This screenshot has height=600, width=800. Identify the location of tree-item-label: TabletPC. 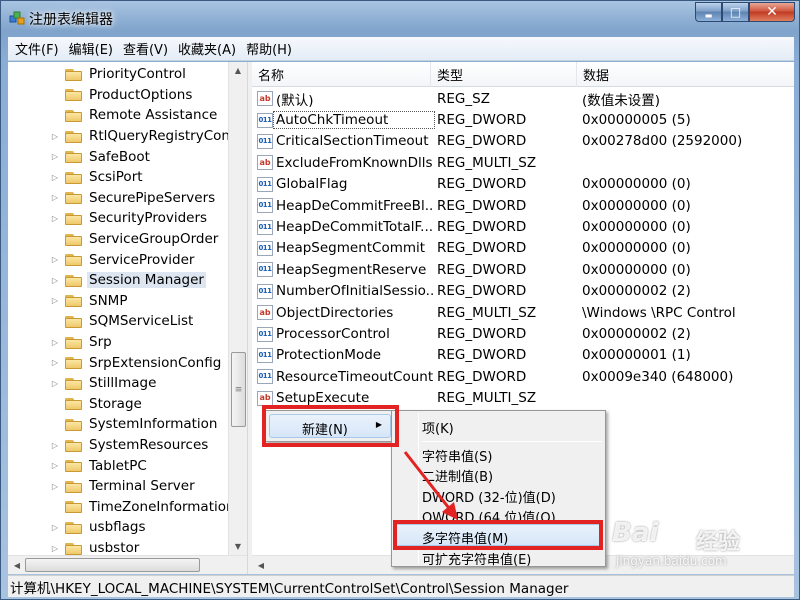
(118, 465).